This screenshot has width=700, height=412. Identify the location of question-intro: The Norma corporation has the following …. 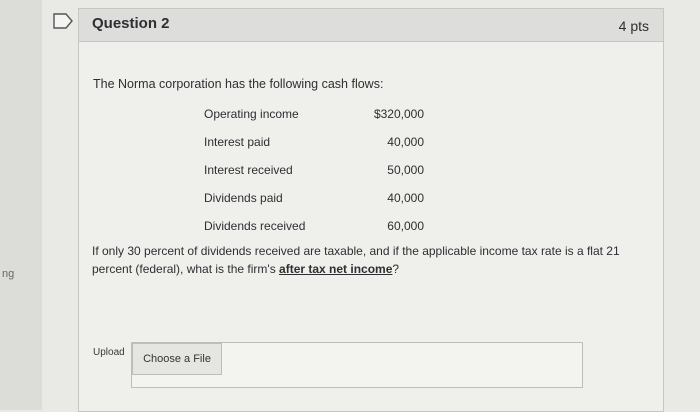
(238, 84).